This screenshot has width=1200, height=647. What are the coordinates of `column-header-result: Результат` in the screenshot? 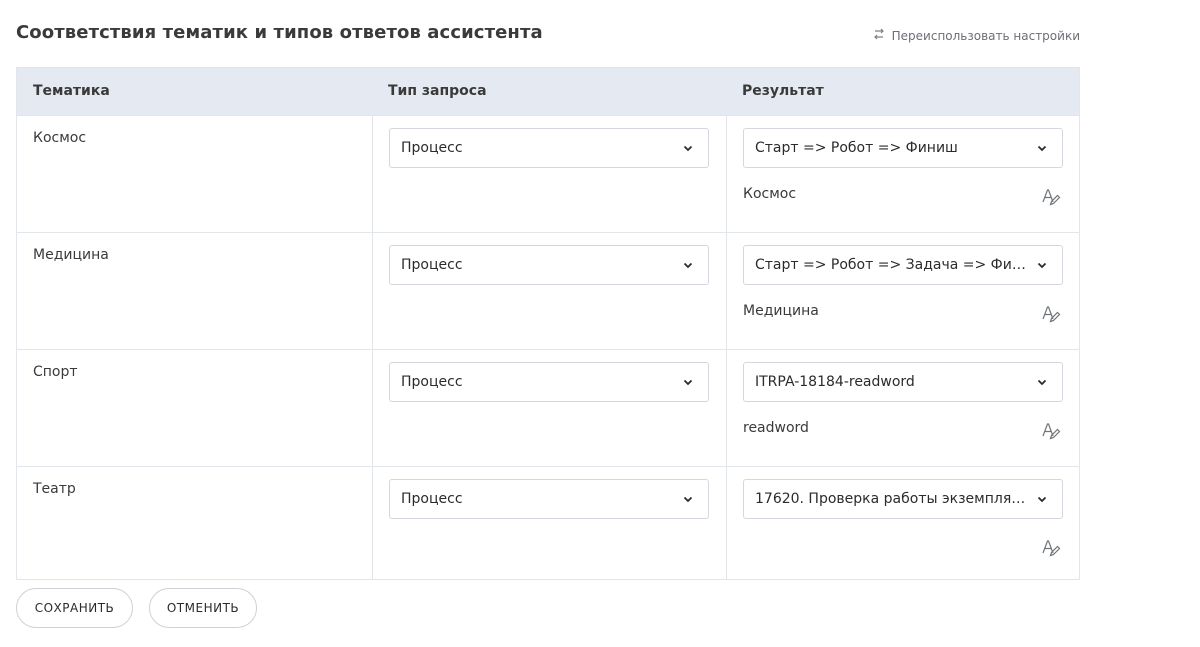 It's located at (783, 91).